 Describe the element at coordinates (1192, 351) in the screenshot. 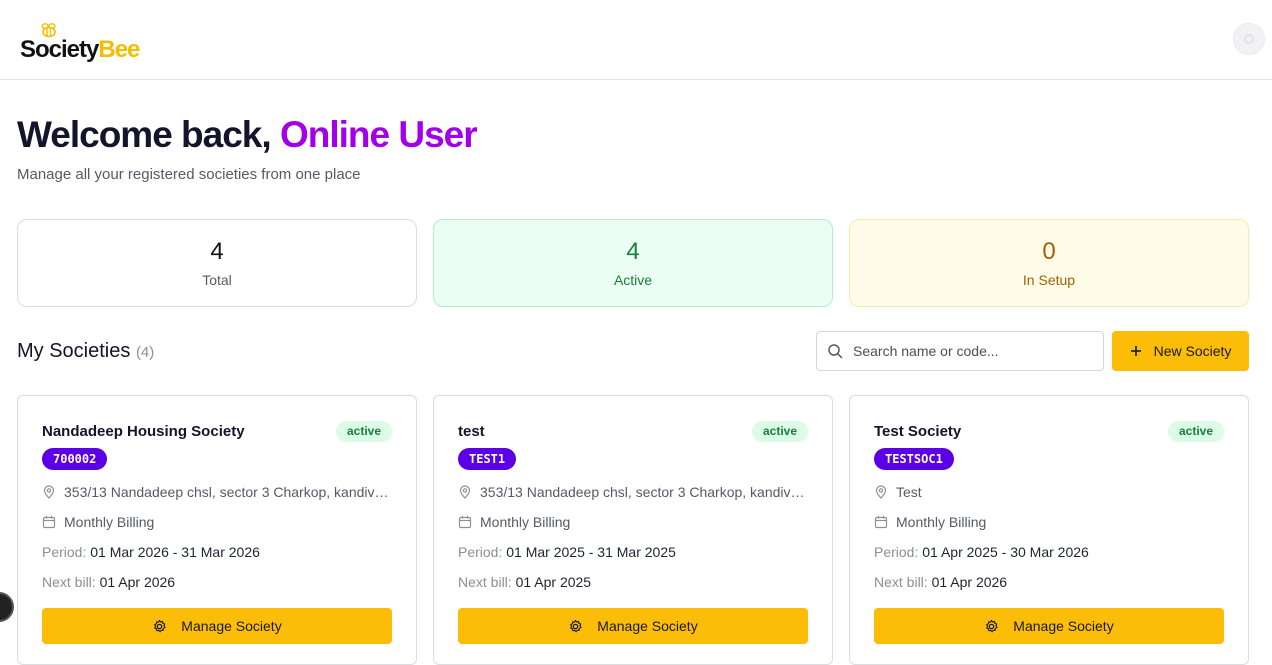

I see `new-society-label: New Society` at that location.